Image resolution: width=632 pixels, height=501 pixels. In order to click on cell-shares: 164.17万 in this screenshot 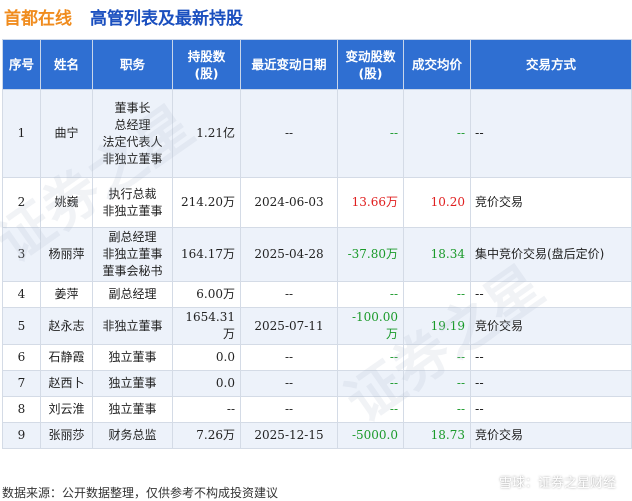, I will do `click(206, 254)`.